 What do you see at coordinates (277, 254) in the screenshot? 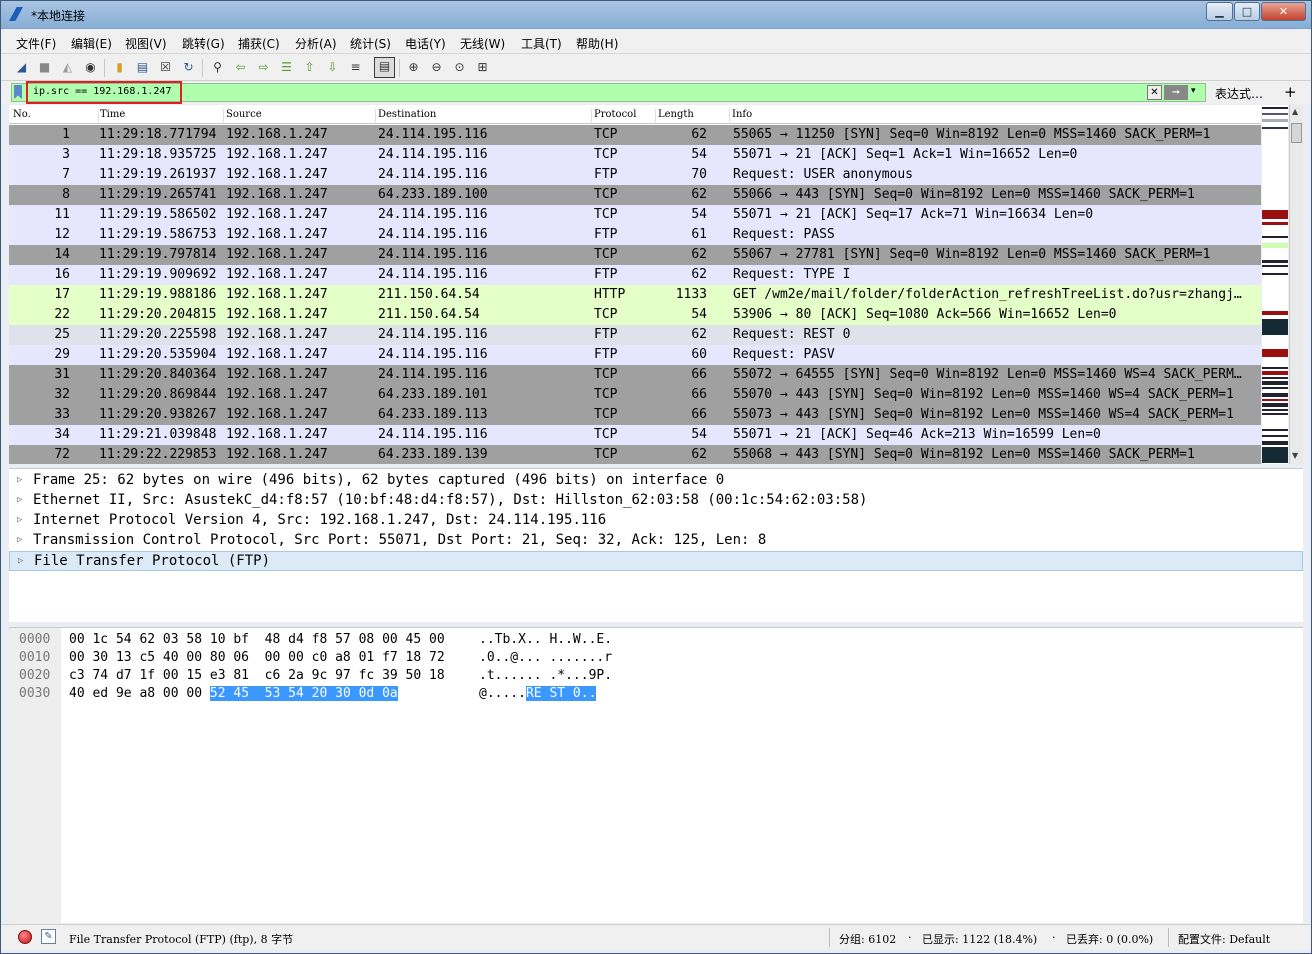
I see `packet-cell-src: 192.168.1.247` at bounding box center [277, 254].